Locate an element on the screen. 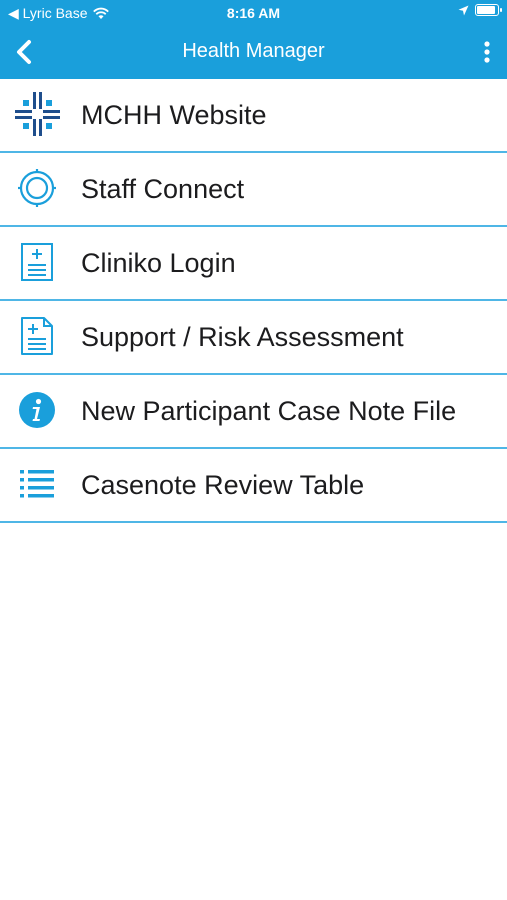 The image size is (507, 900). menu-item-cliniko-login: Cliniko Login is located at coordinates (253, 264).